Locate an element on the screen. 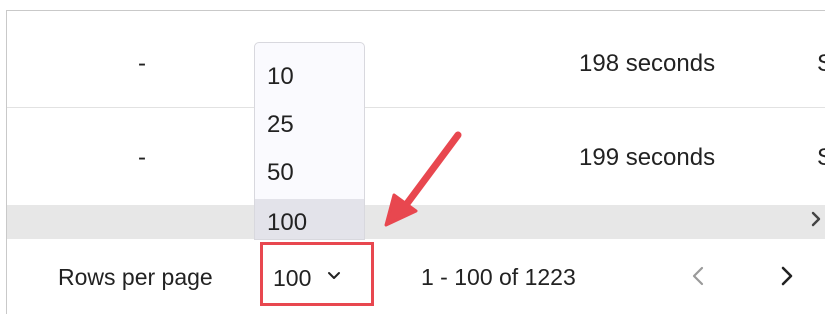 Image resolution: width=825 pixels, height=314 pixels. dropdown-option-50: 50 is located at coordinates (309, 173).